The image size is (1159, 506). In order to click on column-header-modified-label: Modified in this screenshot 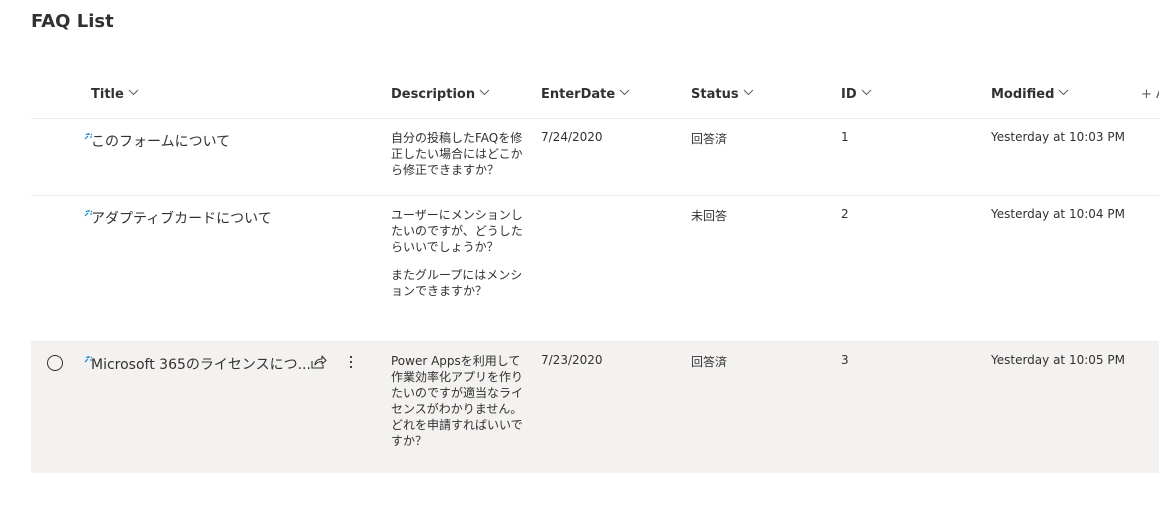, I will do `click(1023, 94)`.